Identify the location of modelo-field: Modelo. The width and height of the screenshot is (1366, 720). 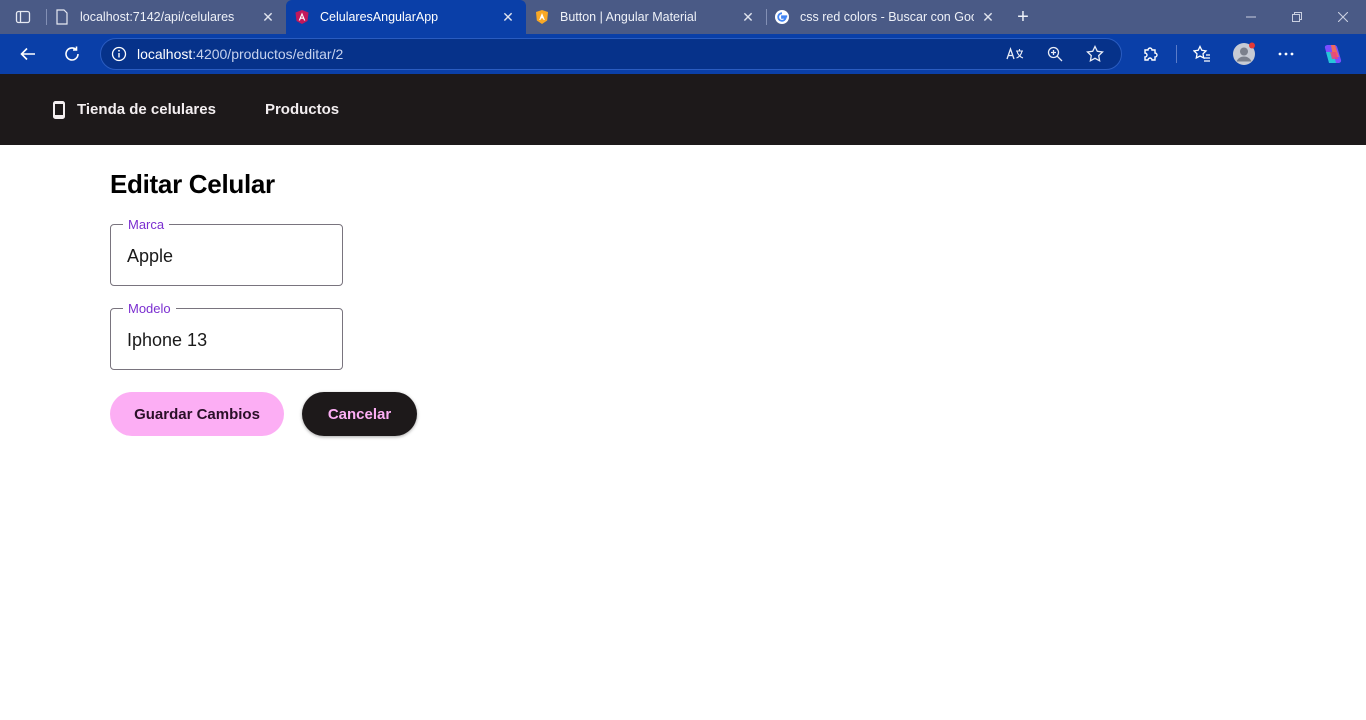
(226, 335).